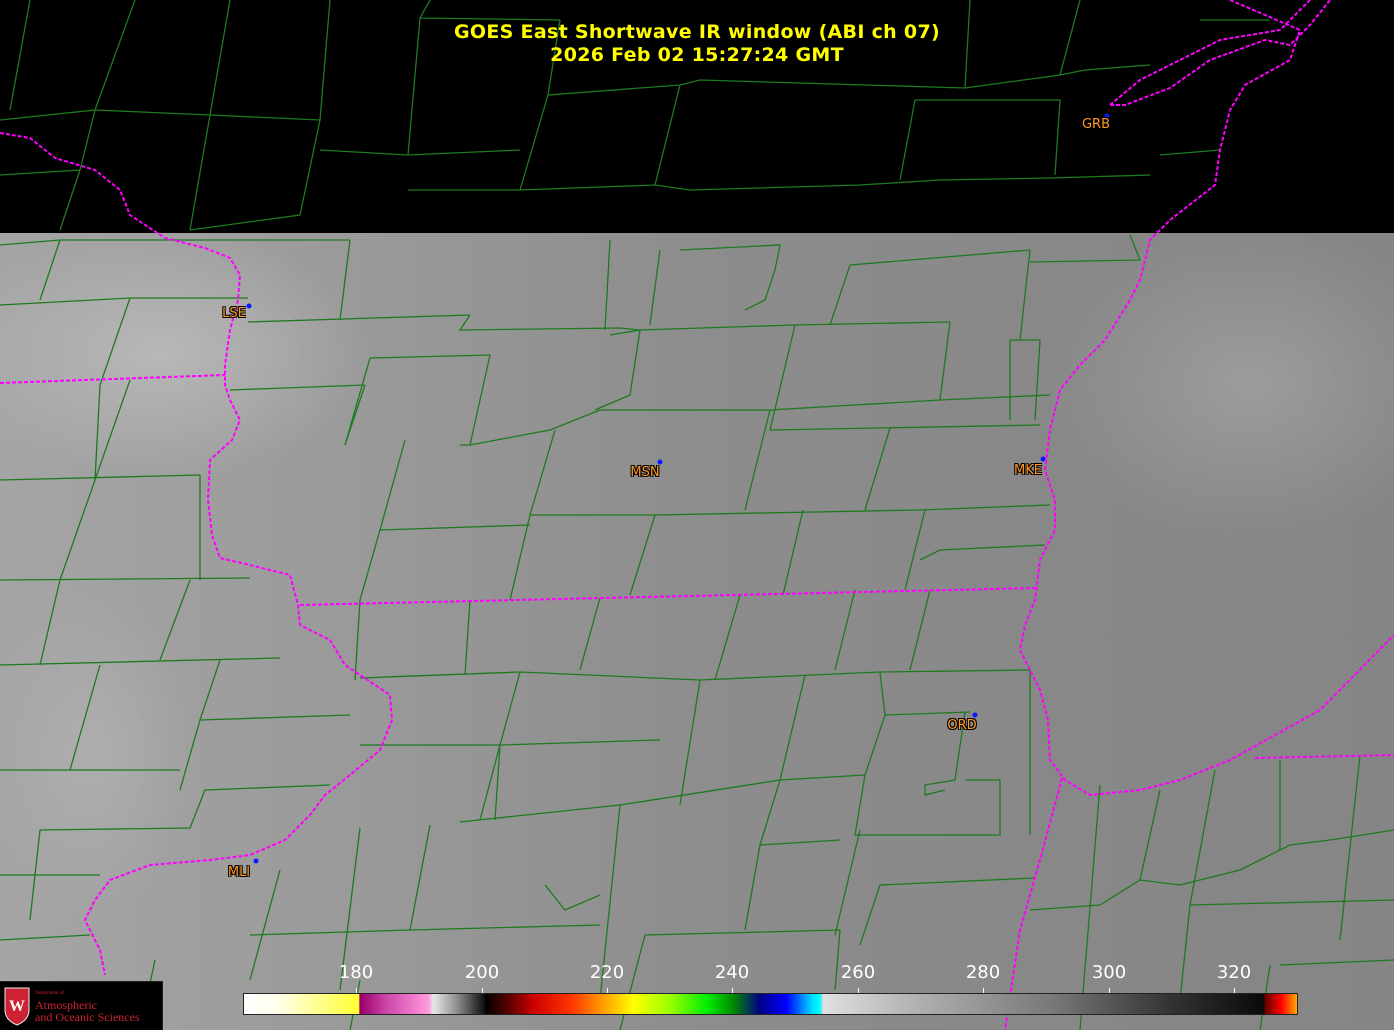 The width and height of the screenshot is (1394, 1030). Describe the element at coordinates (1028, 470) in the screenshot. I see `station-label-mke: MKE` at that location.